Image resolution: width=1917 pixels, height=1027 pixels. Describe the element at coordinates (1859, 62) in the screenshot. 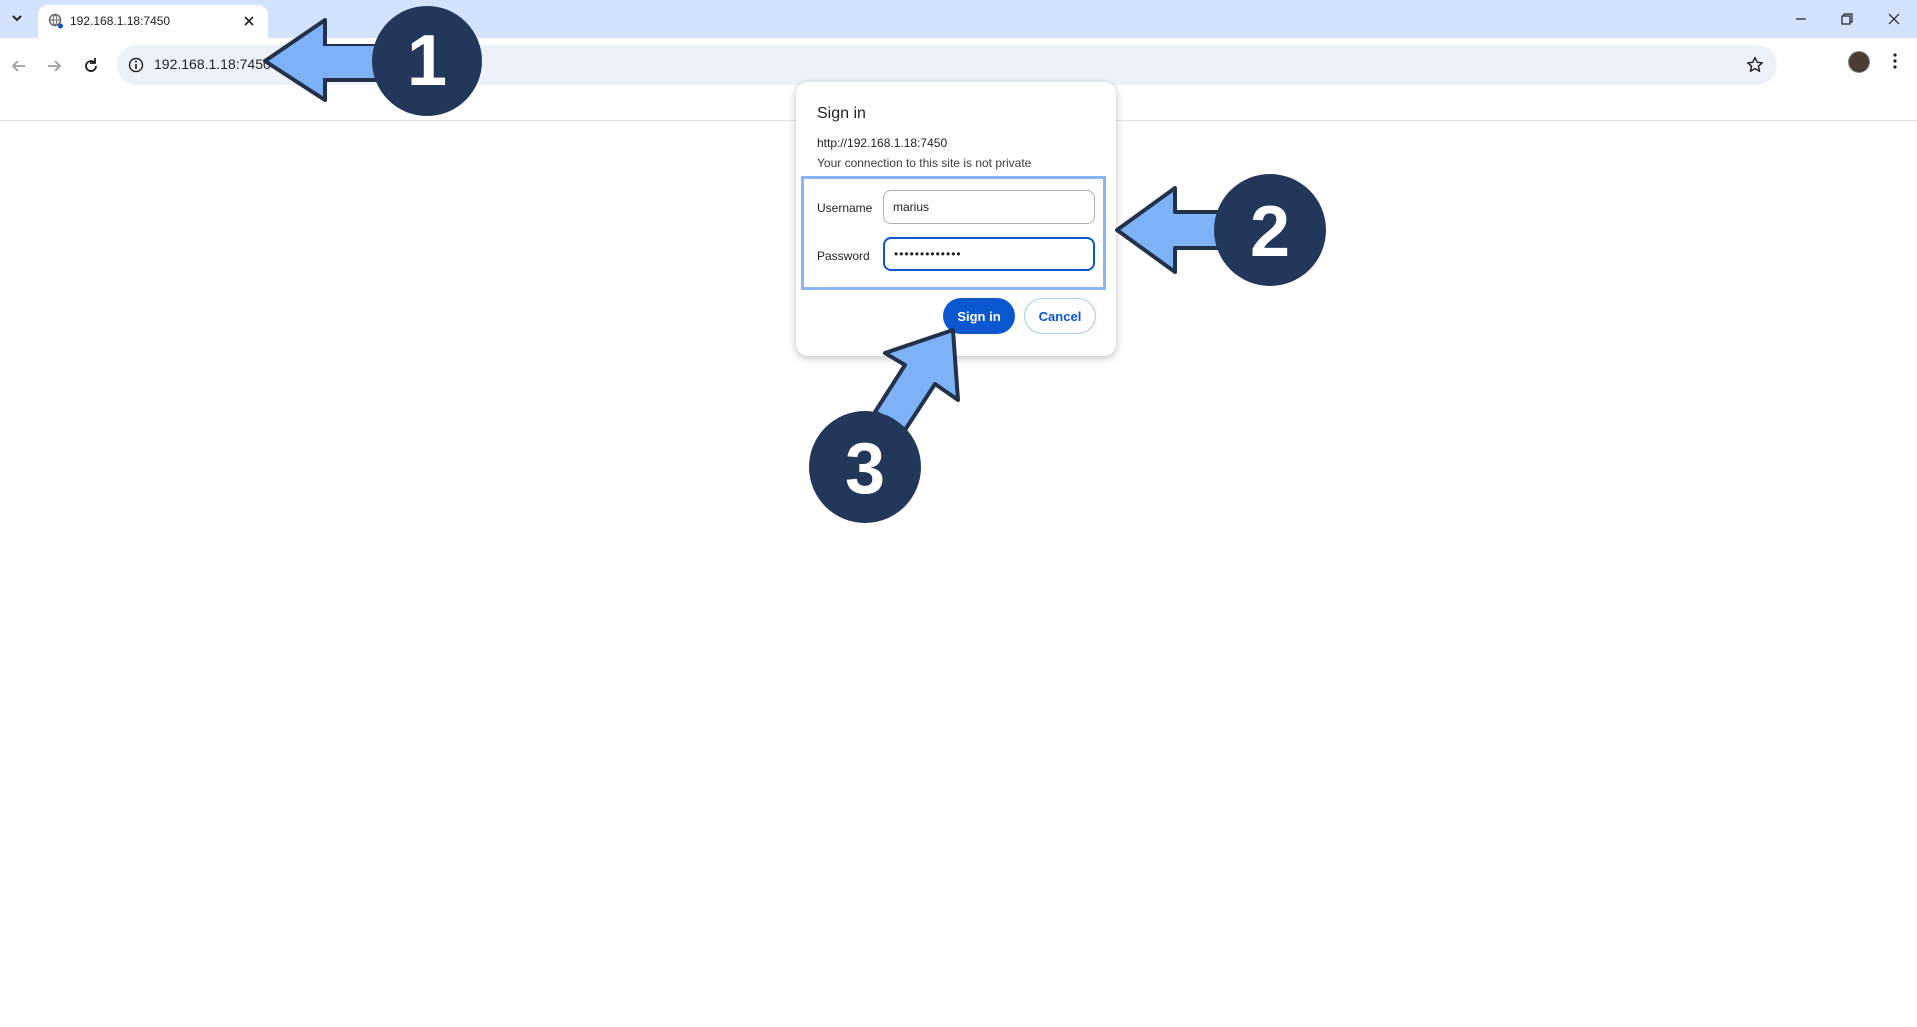

I see `avatar` at that location.